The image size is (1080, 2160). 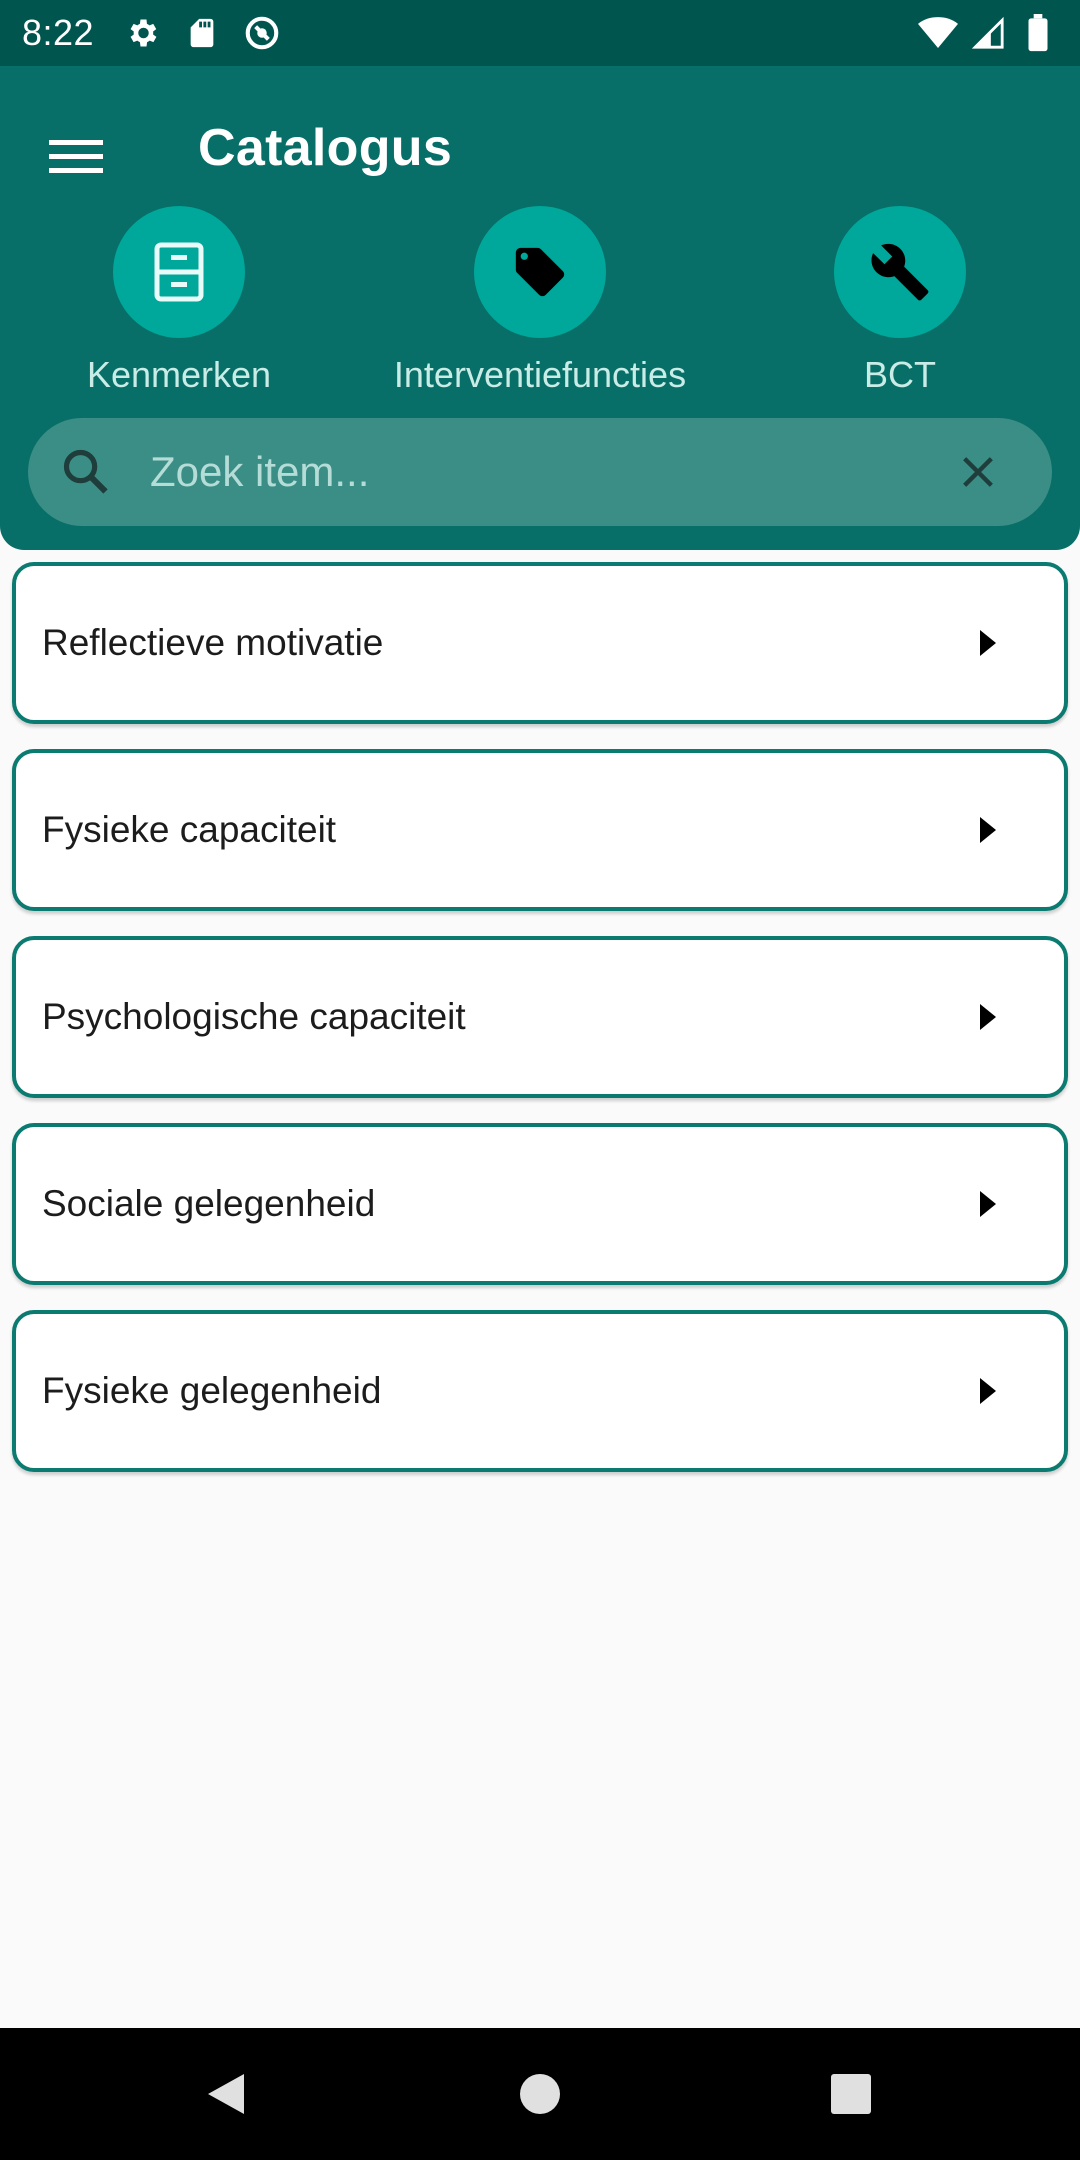 I want to click on close-icon, so click(x=978, y=472).